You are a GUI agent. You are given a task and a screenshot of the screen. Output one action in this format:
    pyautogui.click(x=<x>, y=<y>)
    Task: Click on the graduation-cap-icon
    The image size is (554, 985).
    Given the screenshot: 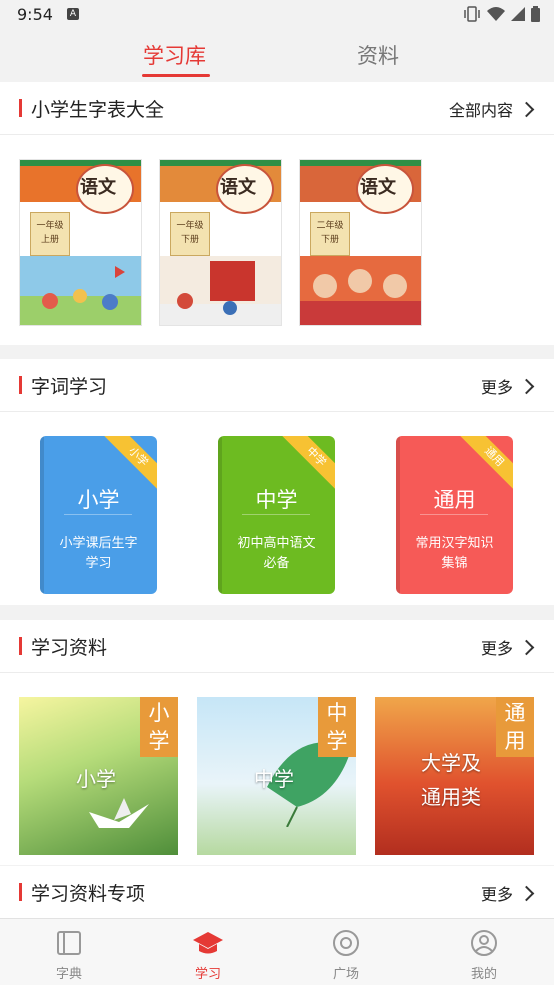 What is the action you would take?
    pyautogui.click(x=208, y=943)
    